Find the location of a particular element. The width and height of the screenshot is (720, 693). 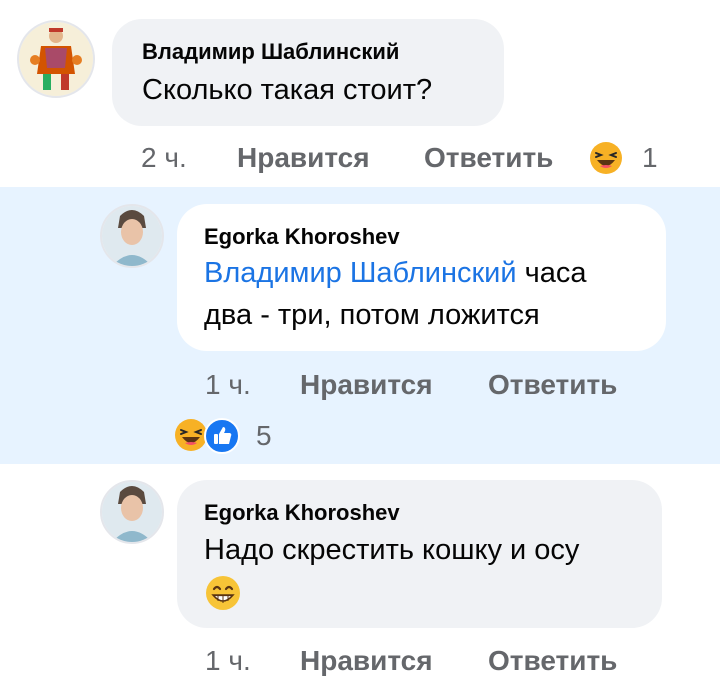

like-icon is located at coordinates (222, 438).